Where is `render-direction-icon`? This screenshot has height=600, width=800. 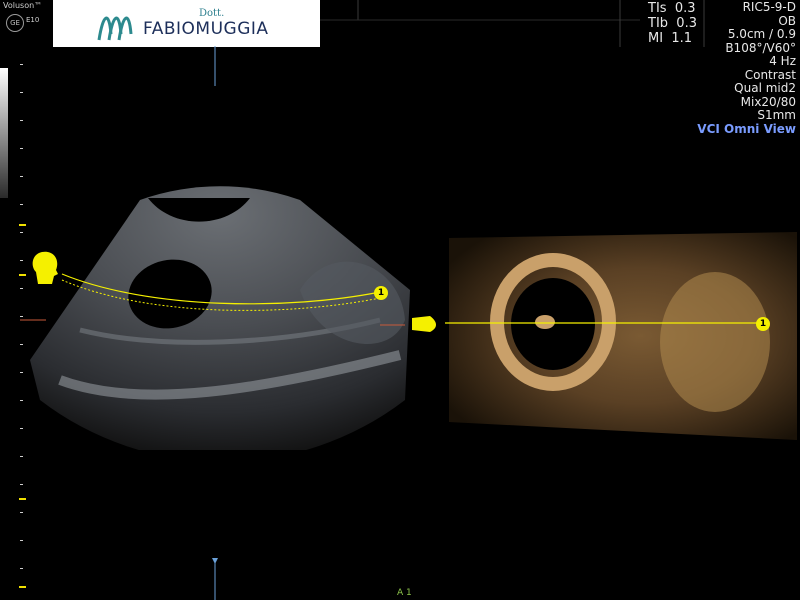 render-direction-icon is located at coordinates (423, 324).